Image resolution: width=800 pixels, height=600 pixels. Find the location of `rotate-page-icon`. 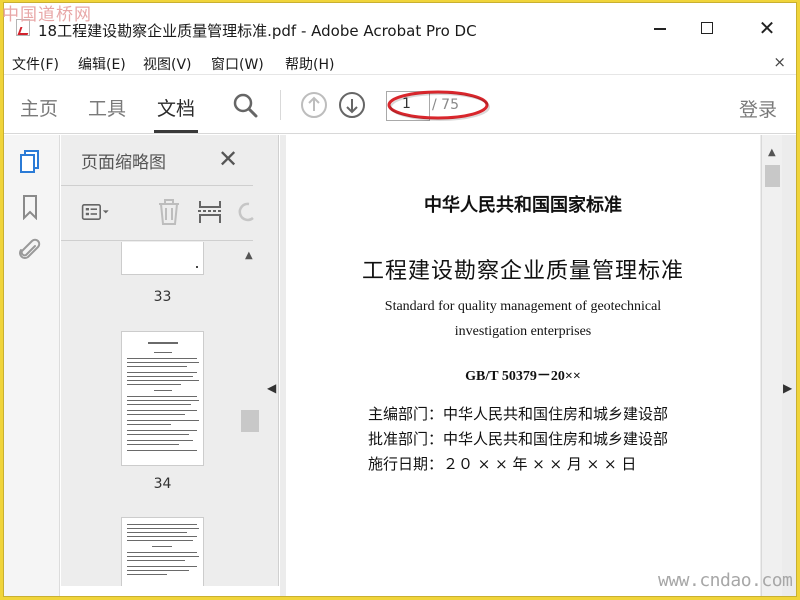

rotate-page-icon is located at coordinates (247, 212).